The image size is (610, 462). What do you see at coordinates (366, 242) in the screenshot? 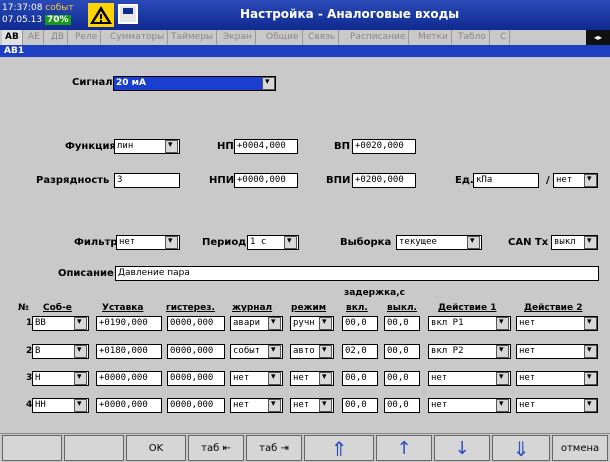
I see `sample-label: Выборка` at bounding box center [366, 242].